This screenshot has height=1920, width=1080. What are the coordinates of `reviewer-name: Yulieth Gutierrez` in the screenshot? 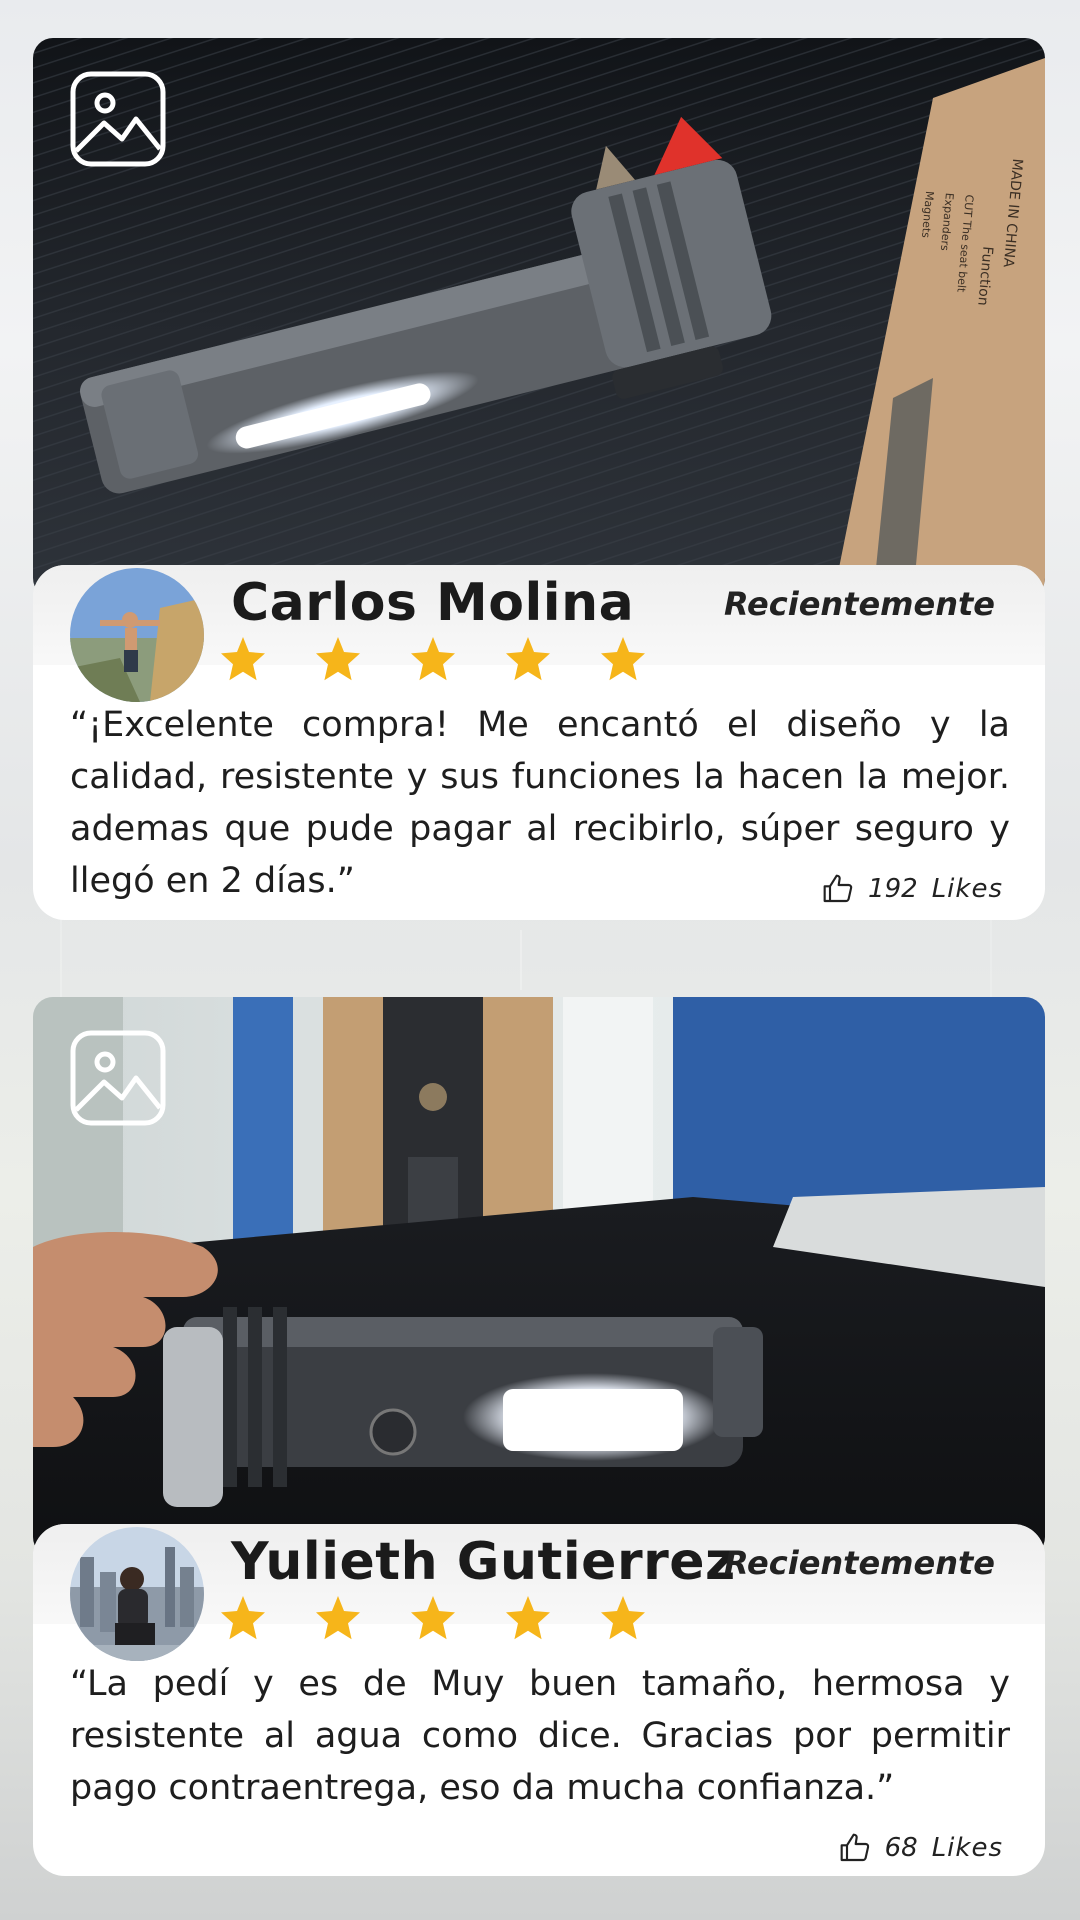 It's located at (483, 1562).